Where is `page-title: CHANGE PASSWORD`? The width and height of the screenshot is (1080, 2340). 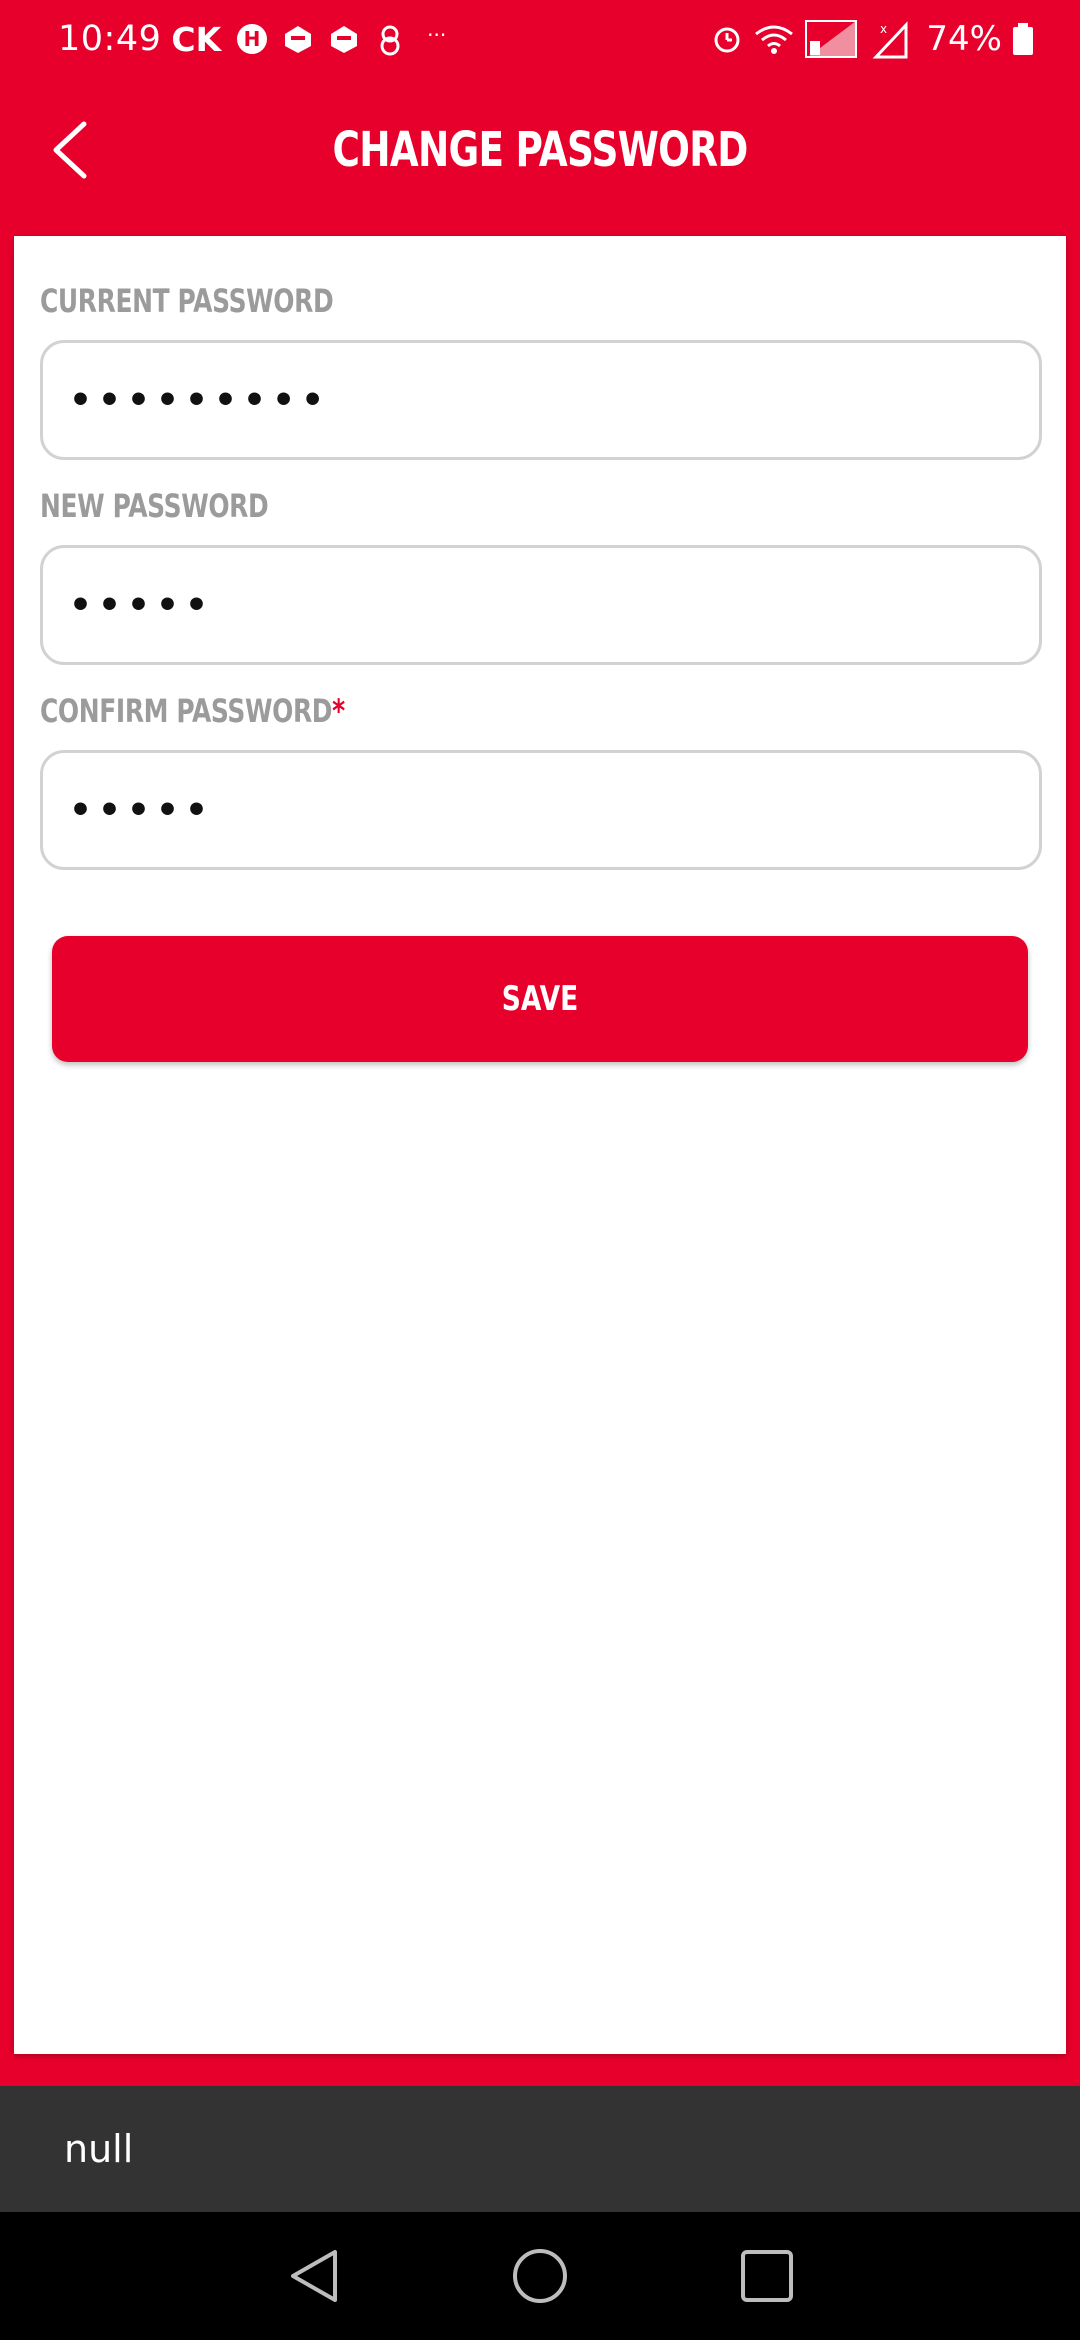
page-title: CHANGE PASSWORD is located at coordinates (540, 150).